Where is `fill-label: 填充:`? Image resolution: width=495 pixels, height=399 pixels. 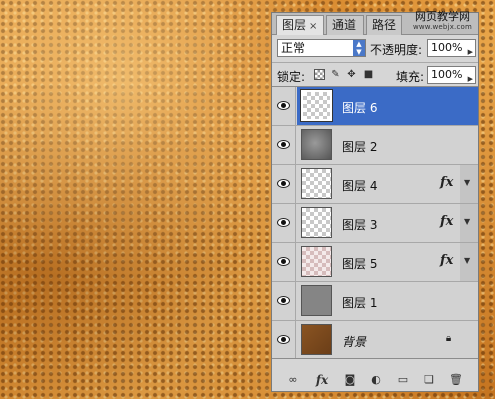 fill-label: 填充: is located at coordinates (410, 77).